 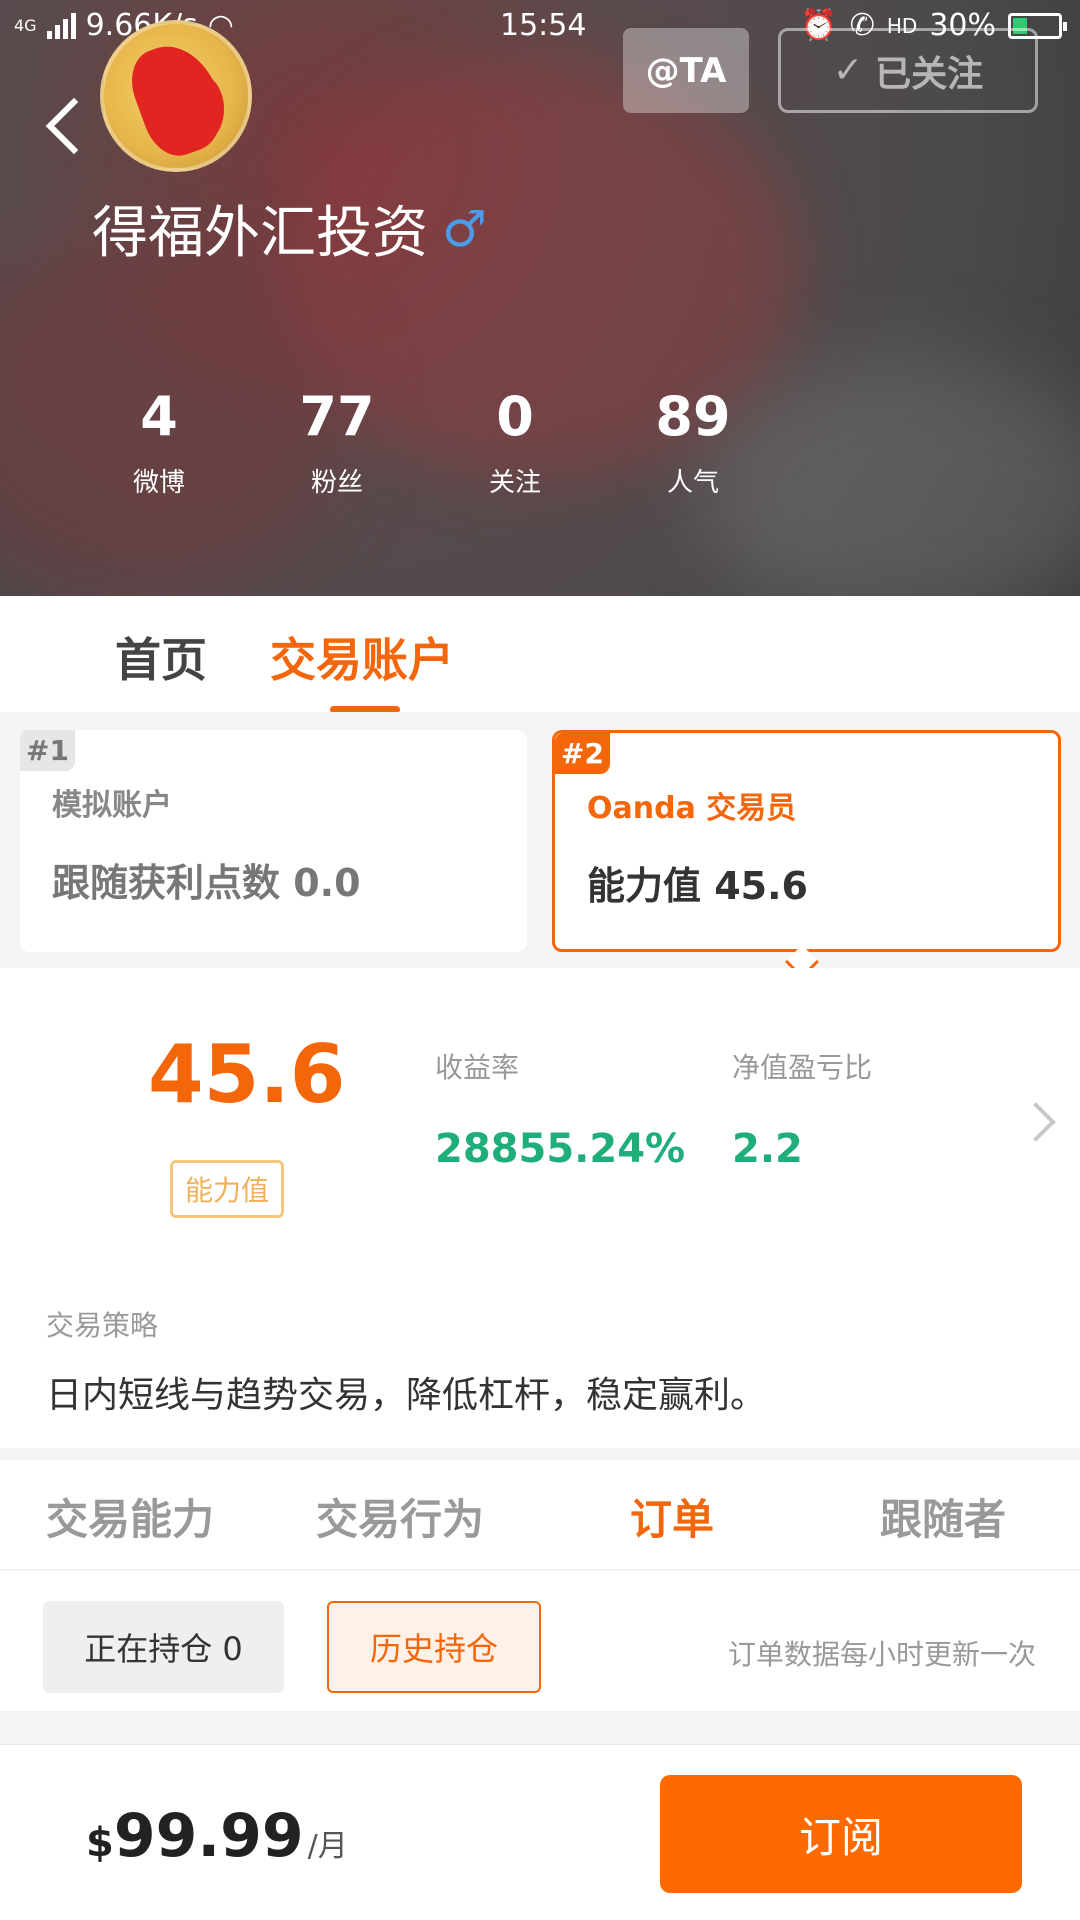 I want to click on price: $ 99.99 /月, so click(x=217, y=1836).